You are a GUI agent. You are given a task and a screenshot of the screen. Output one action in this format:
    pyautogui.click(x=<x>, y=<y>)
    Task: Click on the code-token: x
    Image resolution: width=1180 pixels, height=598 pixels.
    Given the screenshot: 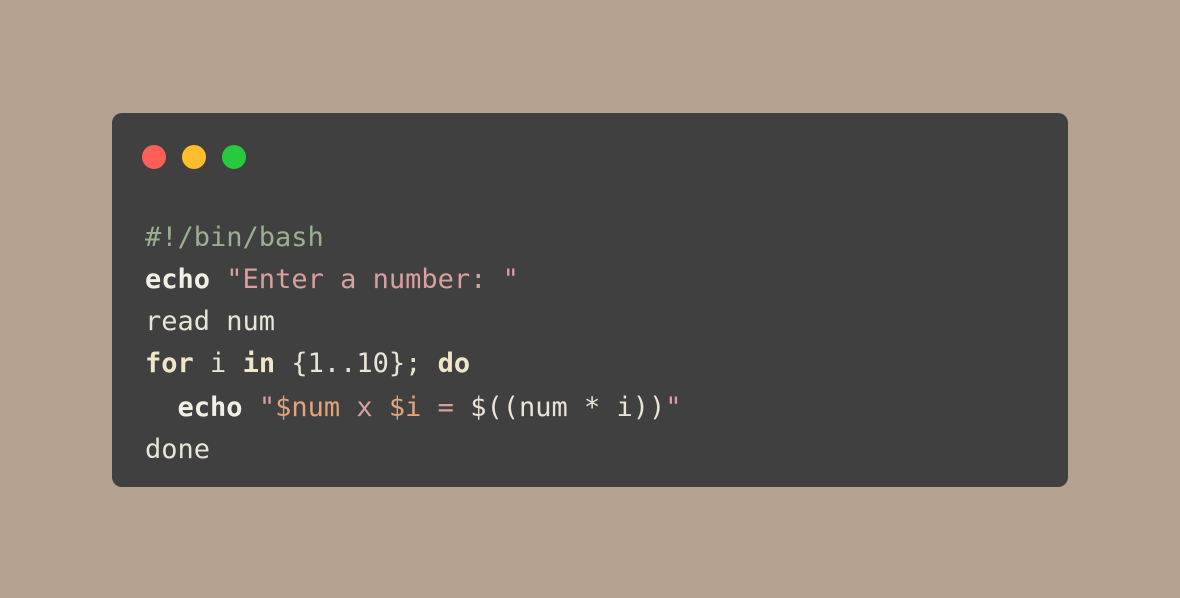 What is the action you would take?
    pyautogui.click(x=364, y=407)
    